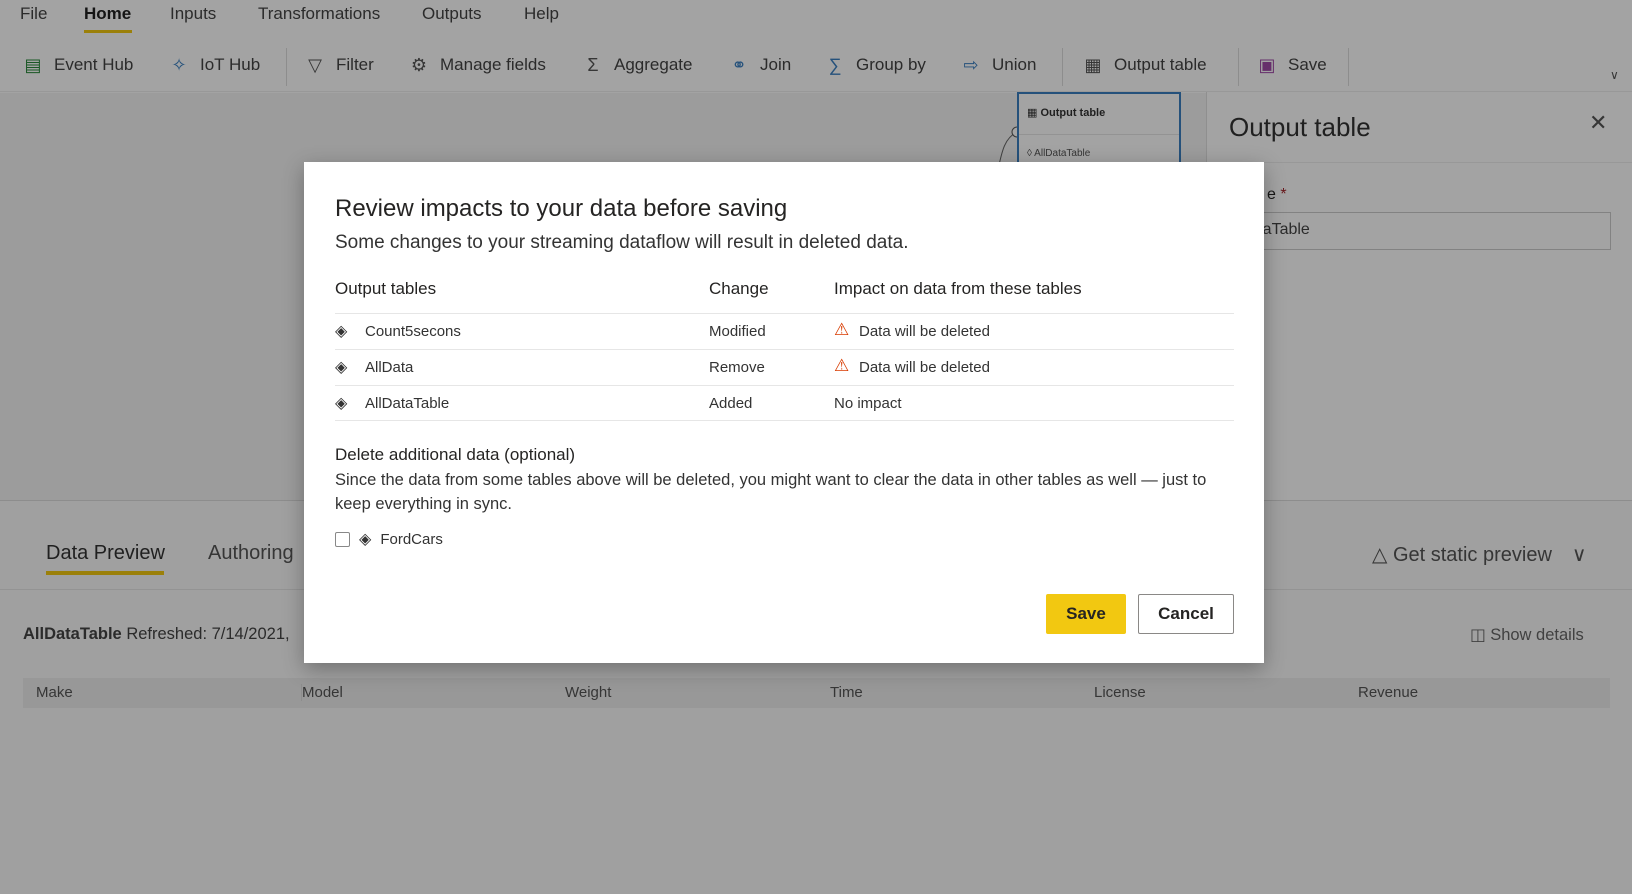  Describe the element at coordinates (784, 367) in the screenshot. I see `table-row: ◈ AllData Remove ⚠ Data will be deleted` at that location.